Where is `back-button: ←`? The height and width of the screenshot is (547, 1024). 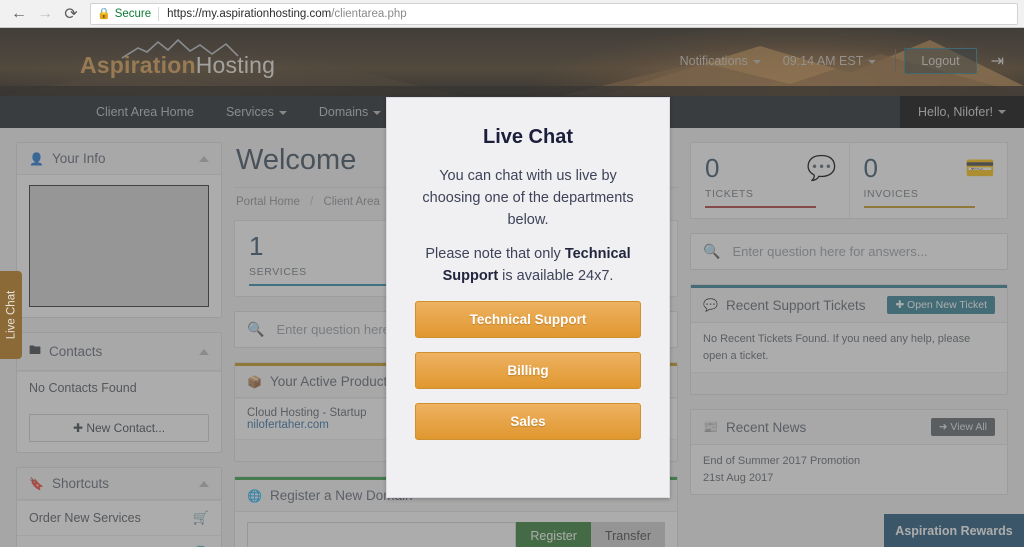
back-button: ← is located at coordinates (19, 14).